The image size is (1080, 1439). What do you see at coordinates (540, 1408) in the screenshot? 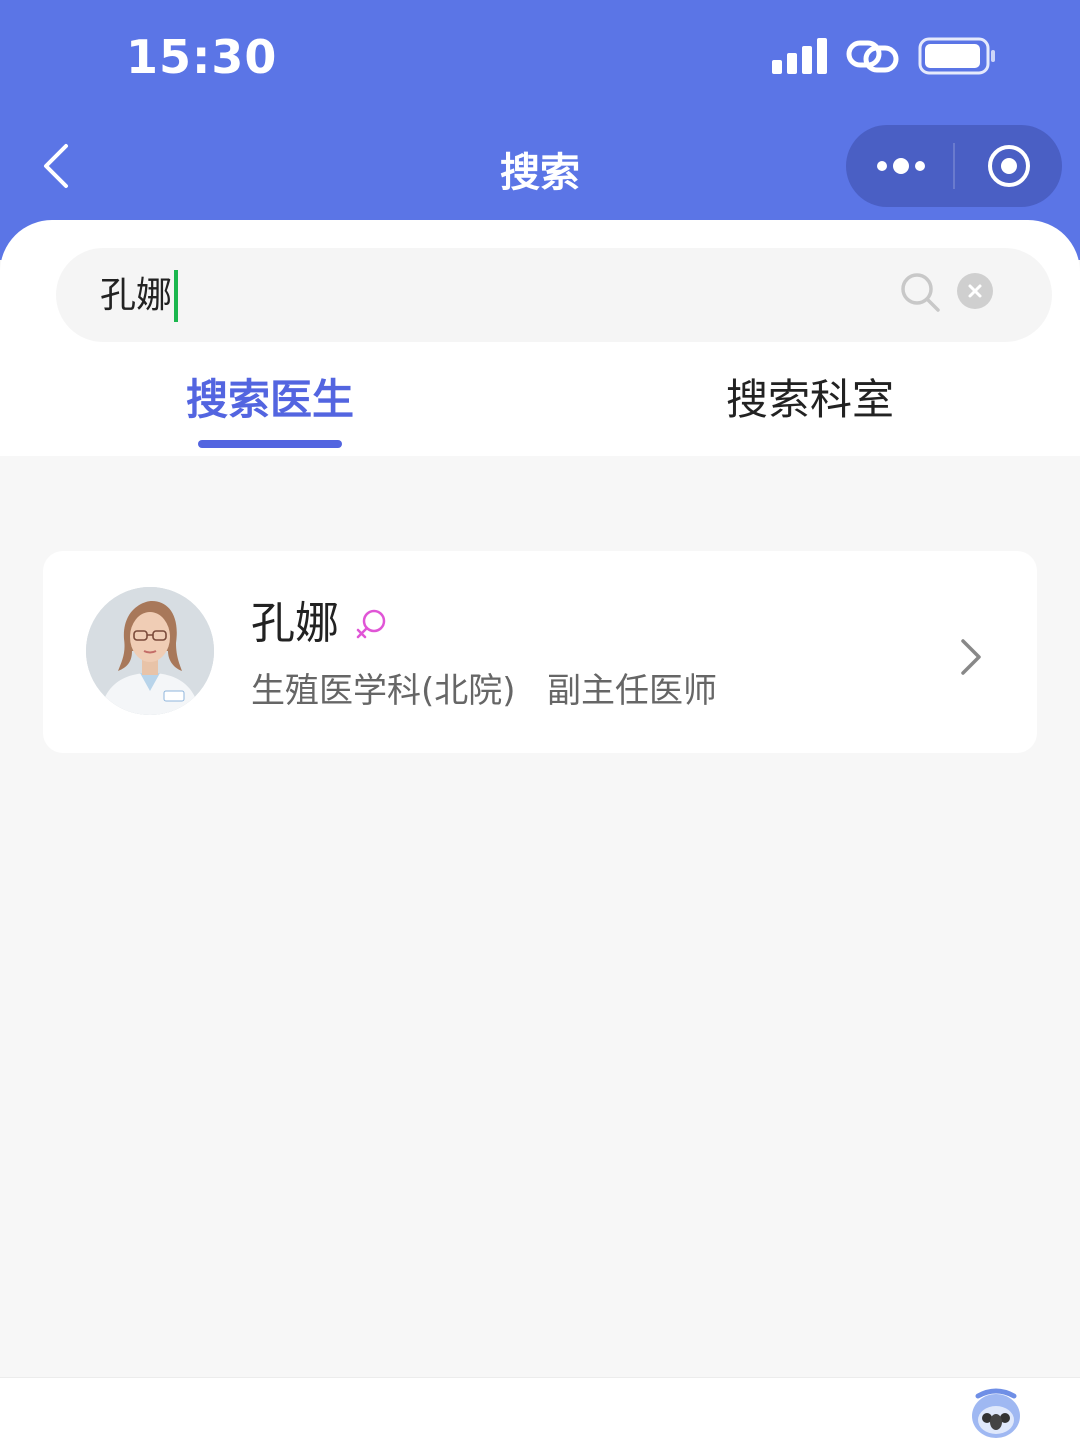
I see `bottom-bar` at bounding box center [540, 1408].